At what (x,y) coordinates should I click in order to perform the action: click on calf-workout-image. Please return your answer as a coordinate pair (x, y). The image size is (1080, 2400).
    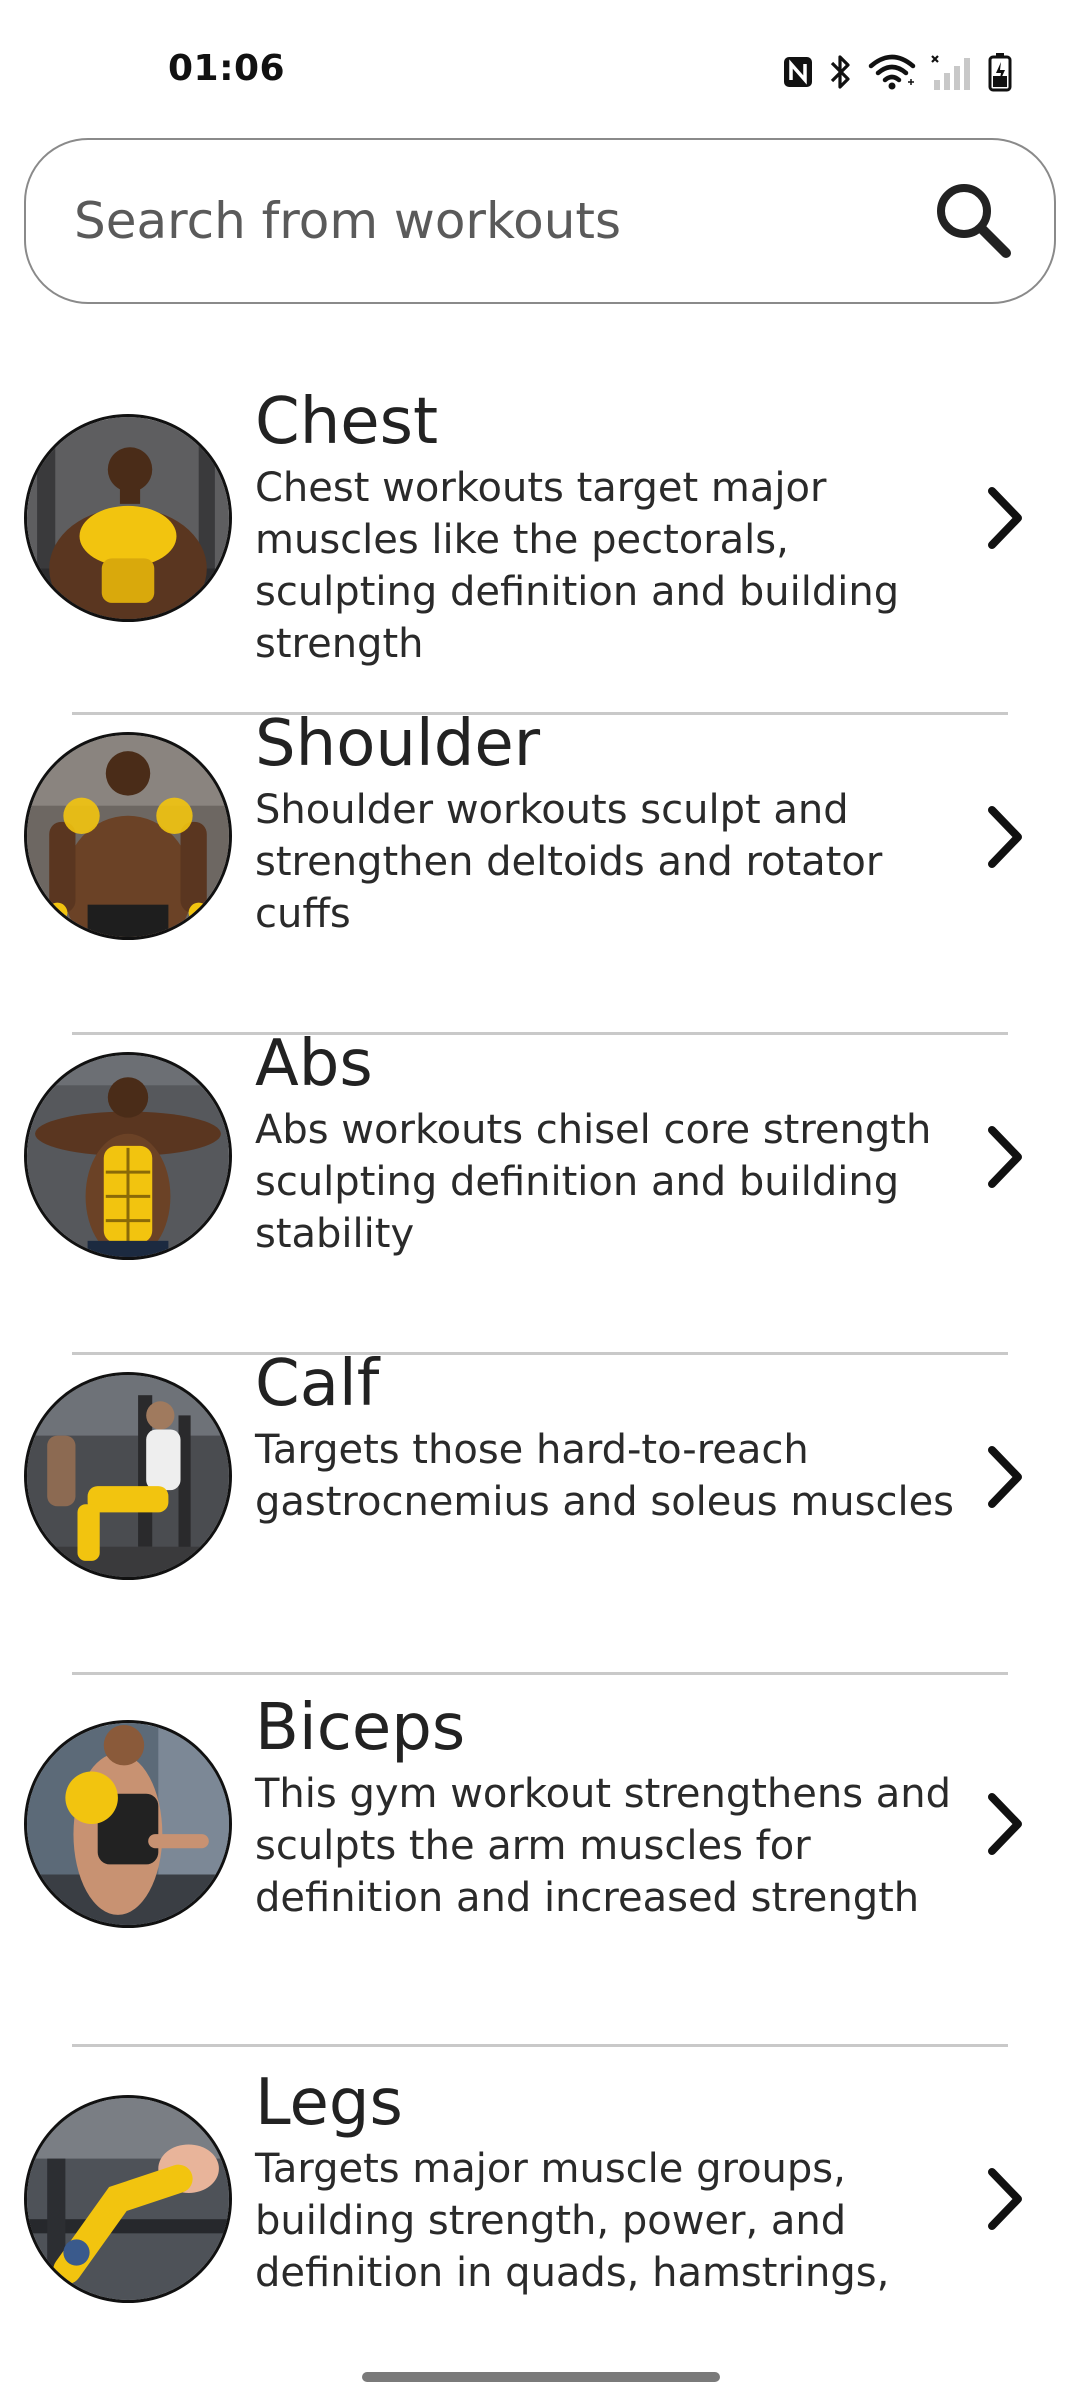
    Looking at the image, I should click on (128, 1476).